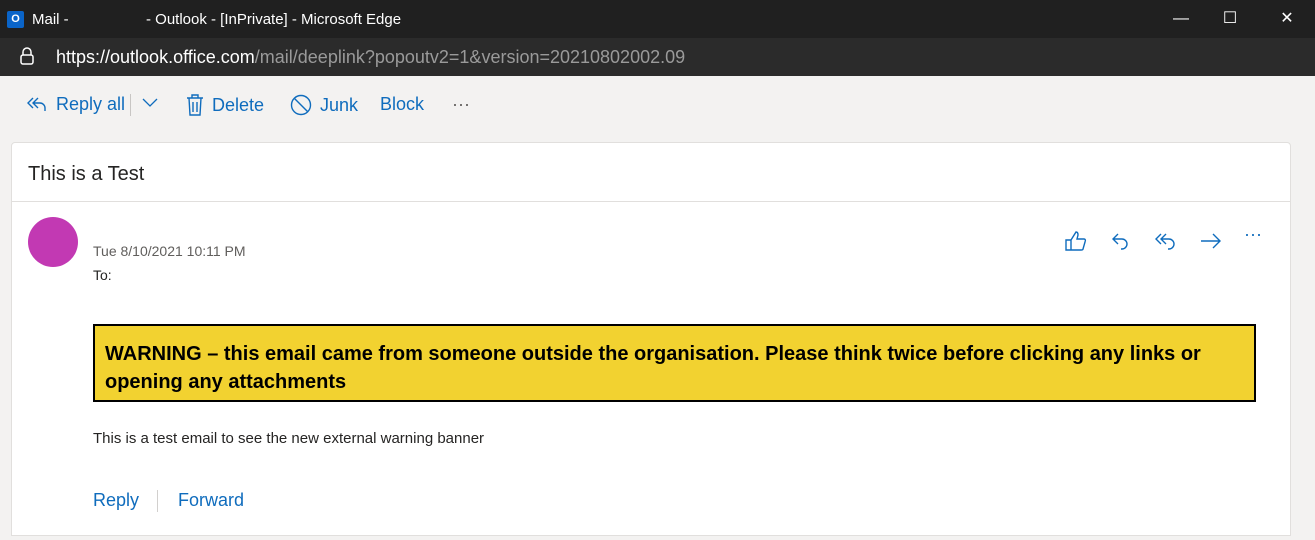  Describe the element at coordinates (86, 174) in the screenshot. I see `email-subject: This is a Test` at that location.